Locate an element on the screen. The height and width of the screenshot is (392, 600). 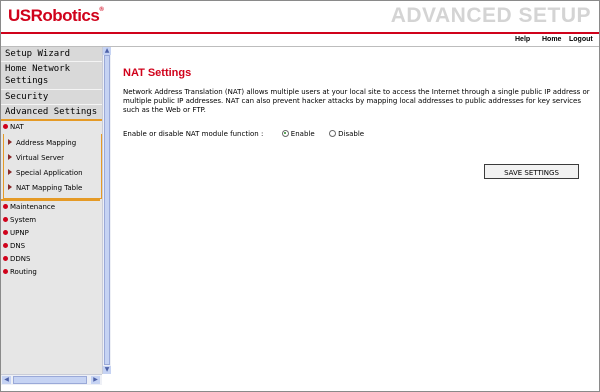
sidebar-item-special-application: Special Application is located at coordinates (52, 173).